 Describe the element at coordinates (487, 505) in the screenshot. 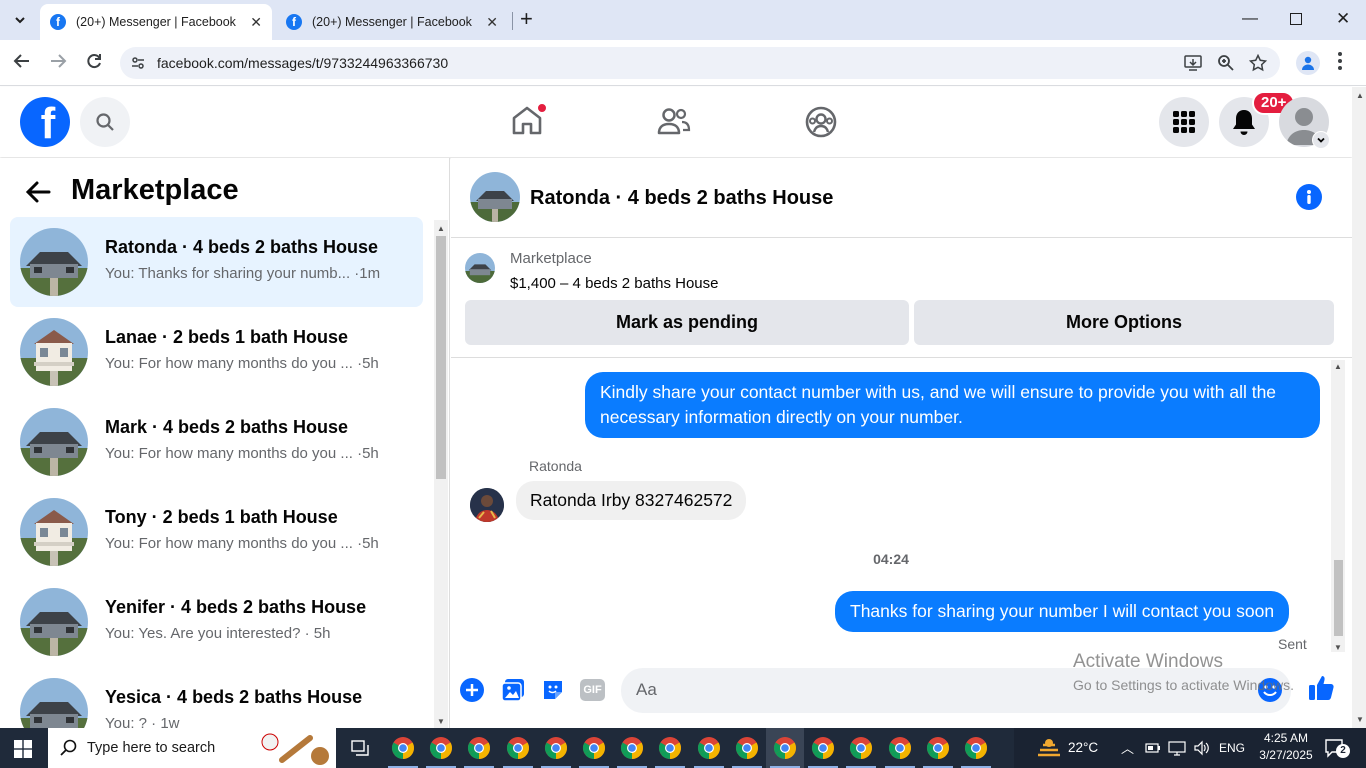

I see `sender-avatar` at that location.